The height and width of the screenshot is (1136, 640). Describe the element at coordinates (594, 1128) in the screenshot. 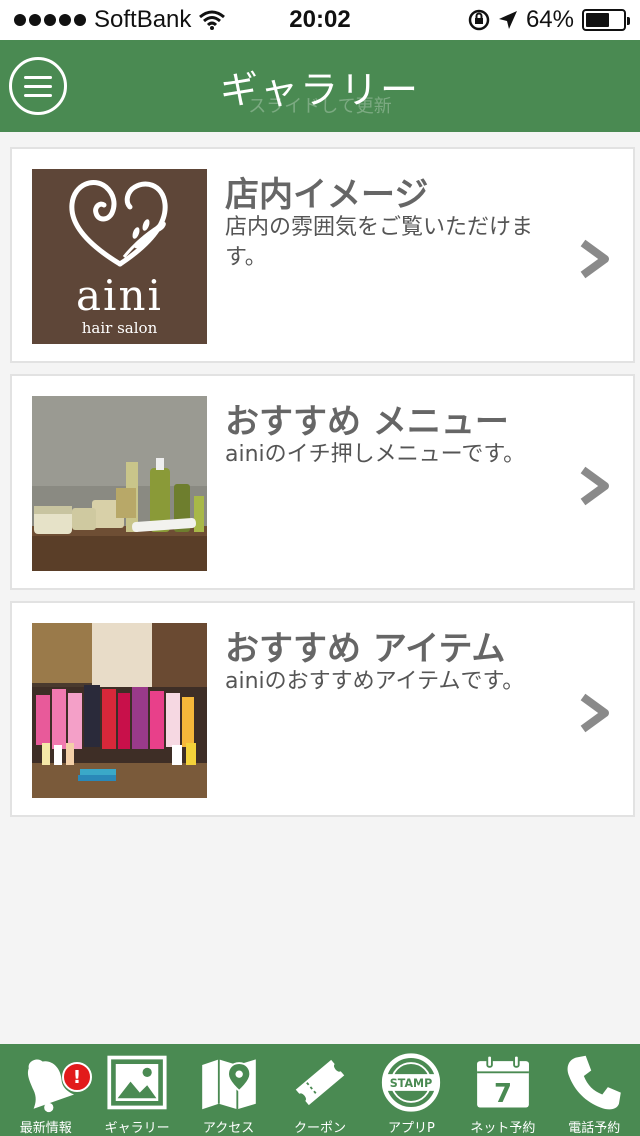

I see `tab-label: 電話予約` at that location.